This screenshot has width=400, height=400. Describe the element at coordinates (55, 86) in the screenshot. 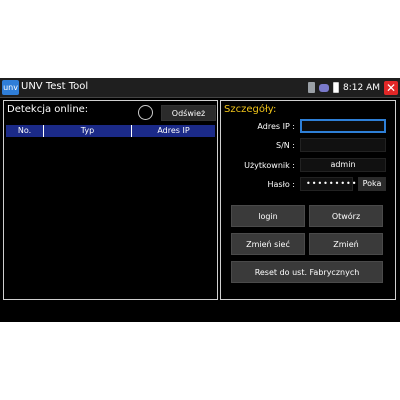

I see `app-title: UNV Test Tool` at that location.